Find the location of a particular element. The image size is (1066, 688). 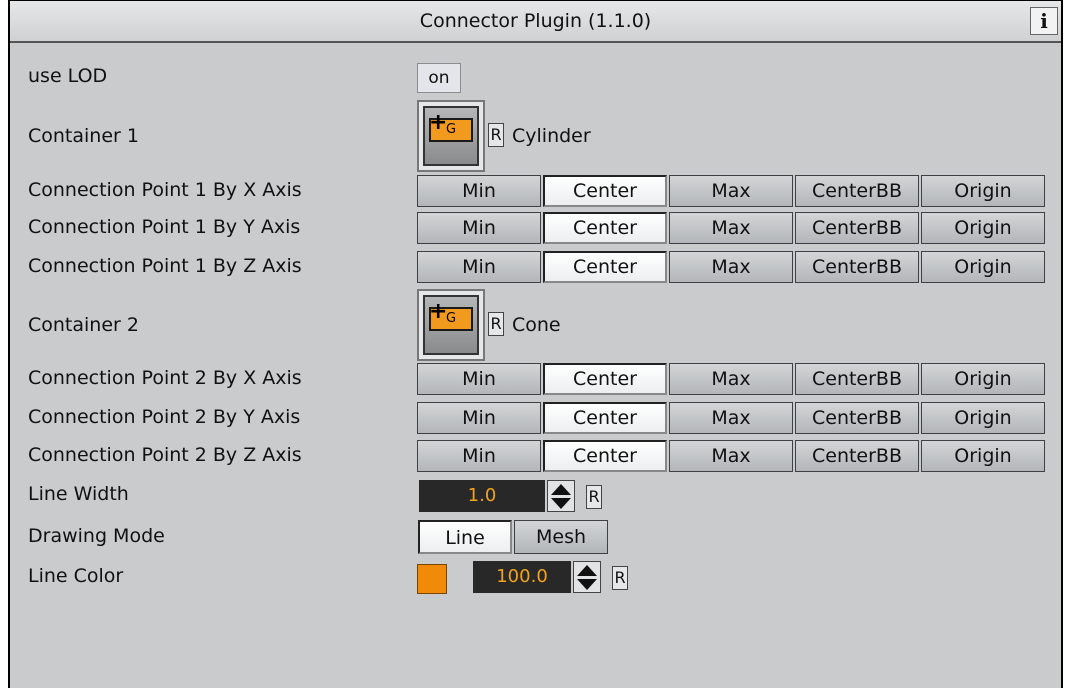

info-button: i is located at coordinates (1044, 21).